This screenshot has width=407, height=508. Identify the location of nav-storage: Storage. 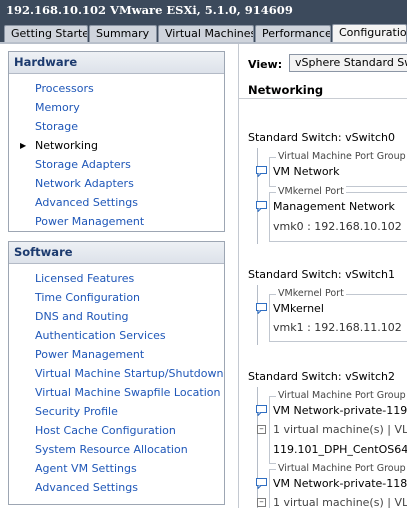
(56, 126).